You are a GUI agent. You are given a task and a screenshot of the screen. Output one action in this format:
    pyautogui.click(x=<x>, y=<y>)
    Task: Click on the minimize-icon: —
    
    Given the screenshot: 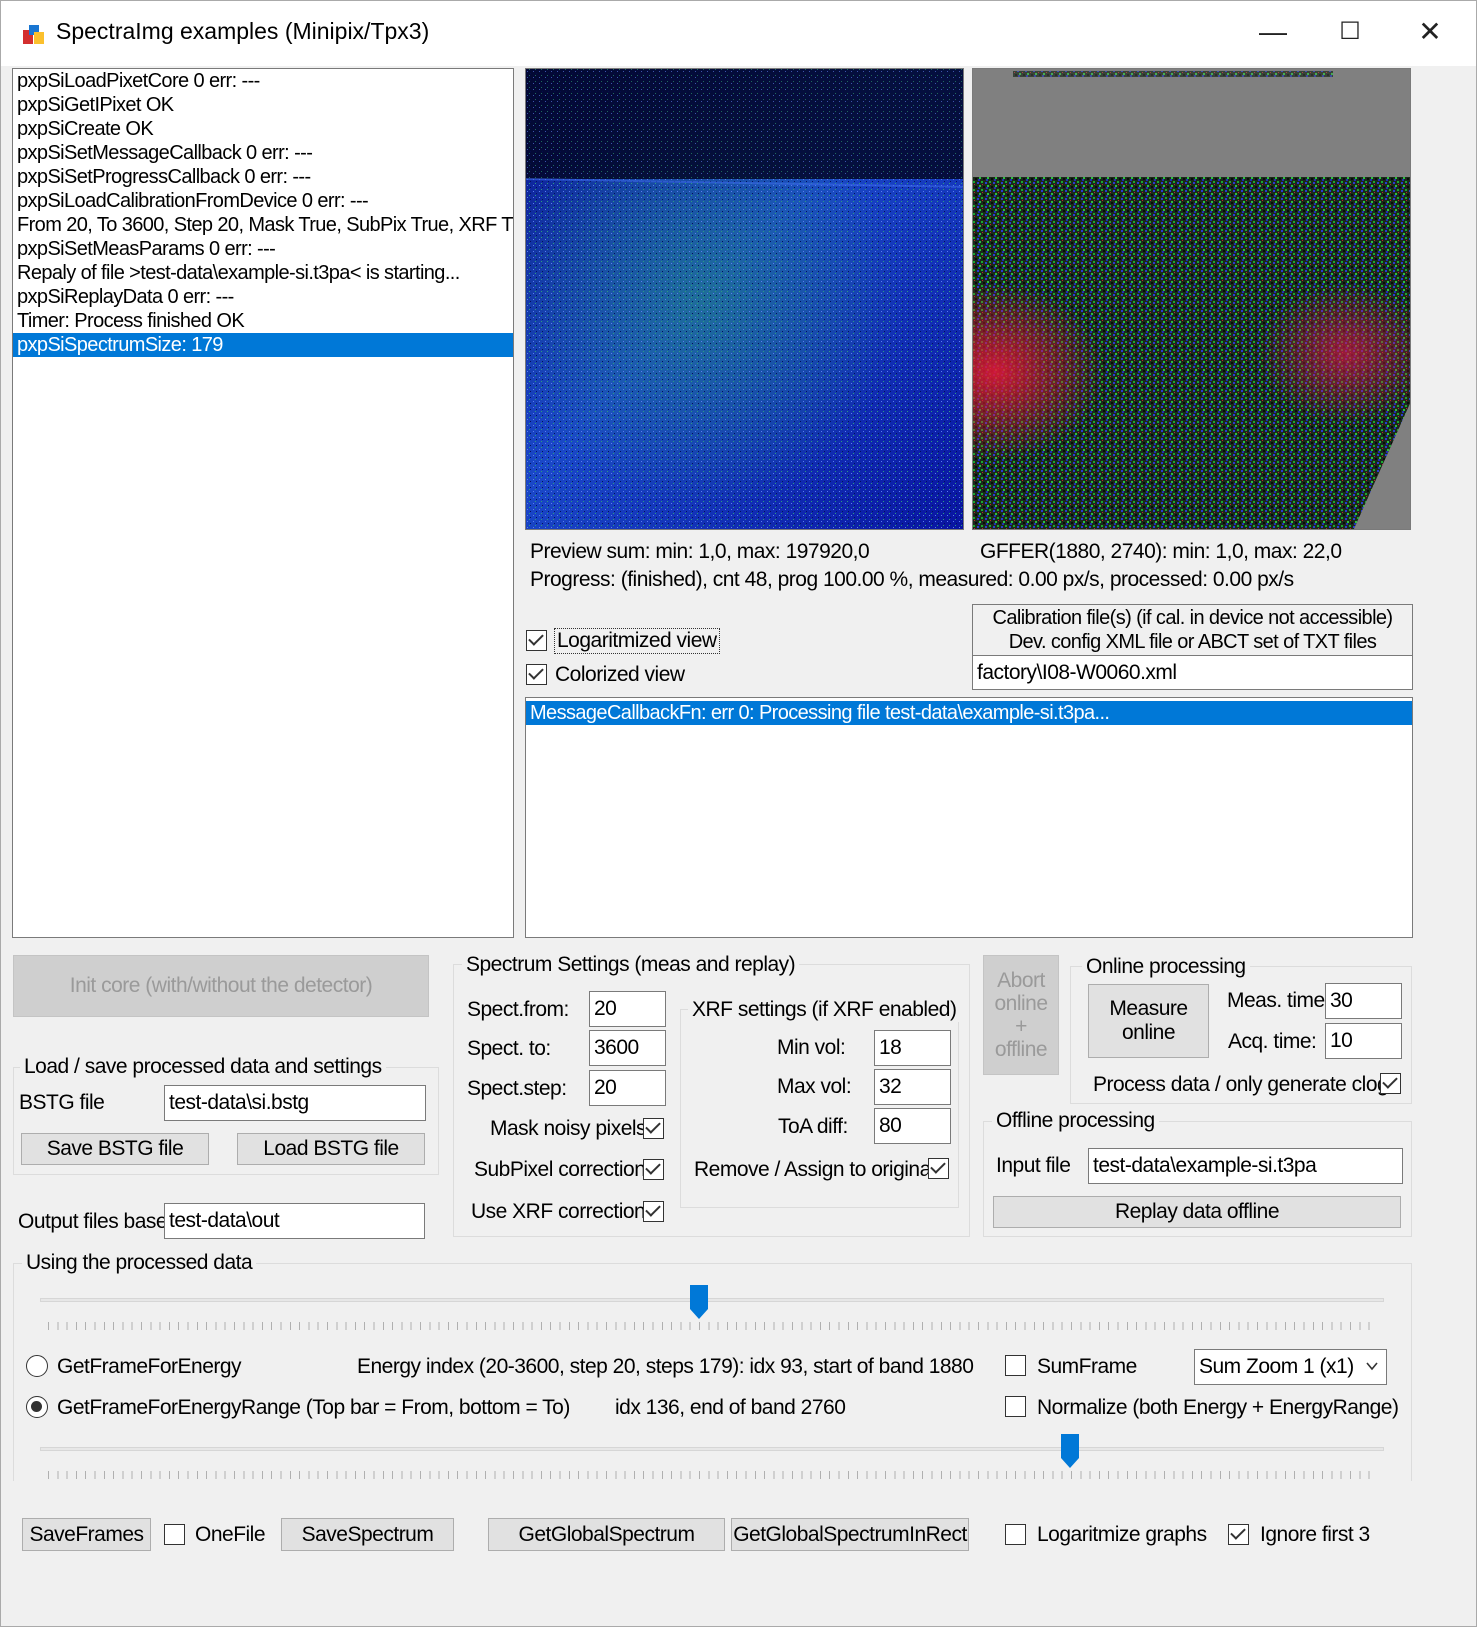 What is the action you would take?
    pyautogui.click(x=1273, y=32)
    